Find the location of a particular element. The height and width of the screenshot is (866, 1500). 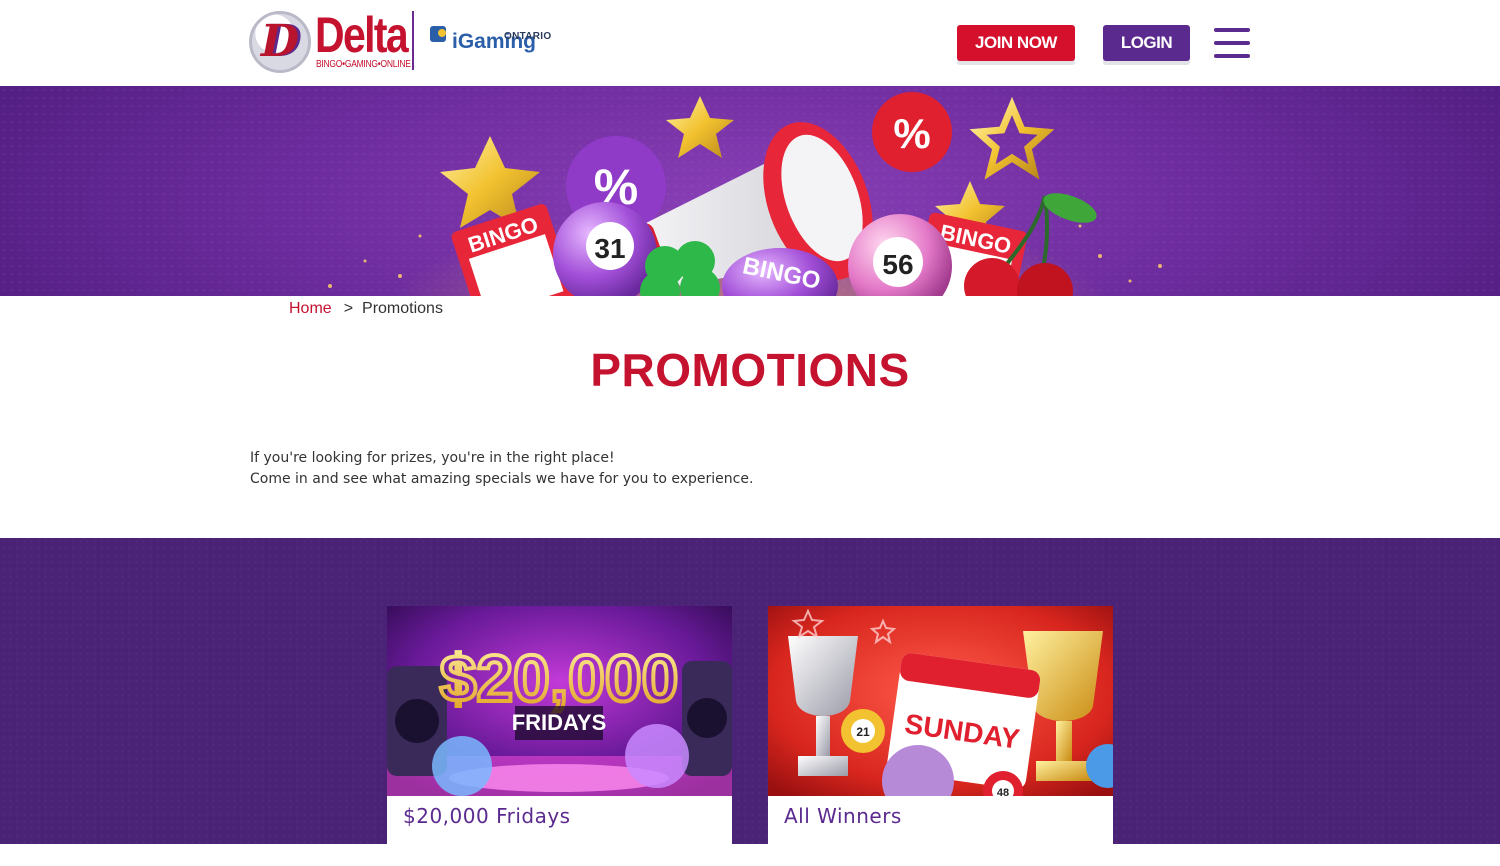

delta-logo-emblem: D is located at coordinates (280, 42).